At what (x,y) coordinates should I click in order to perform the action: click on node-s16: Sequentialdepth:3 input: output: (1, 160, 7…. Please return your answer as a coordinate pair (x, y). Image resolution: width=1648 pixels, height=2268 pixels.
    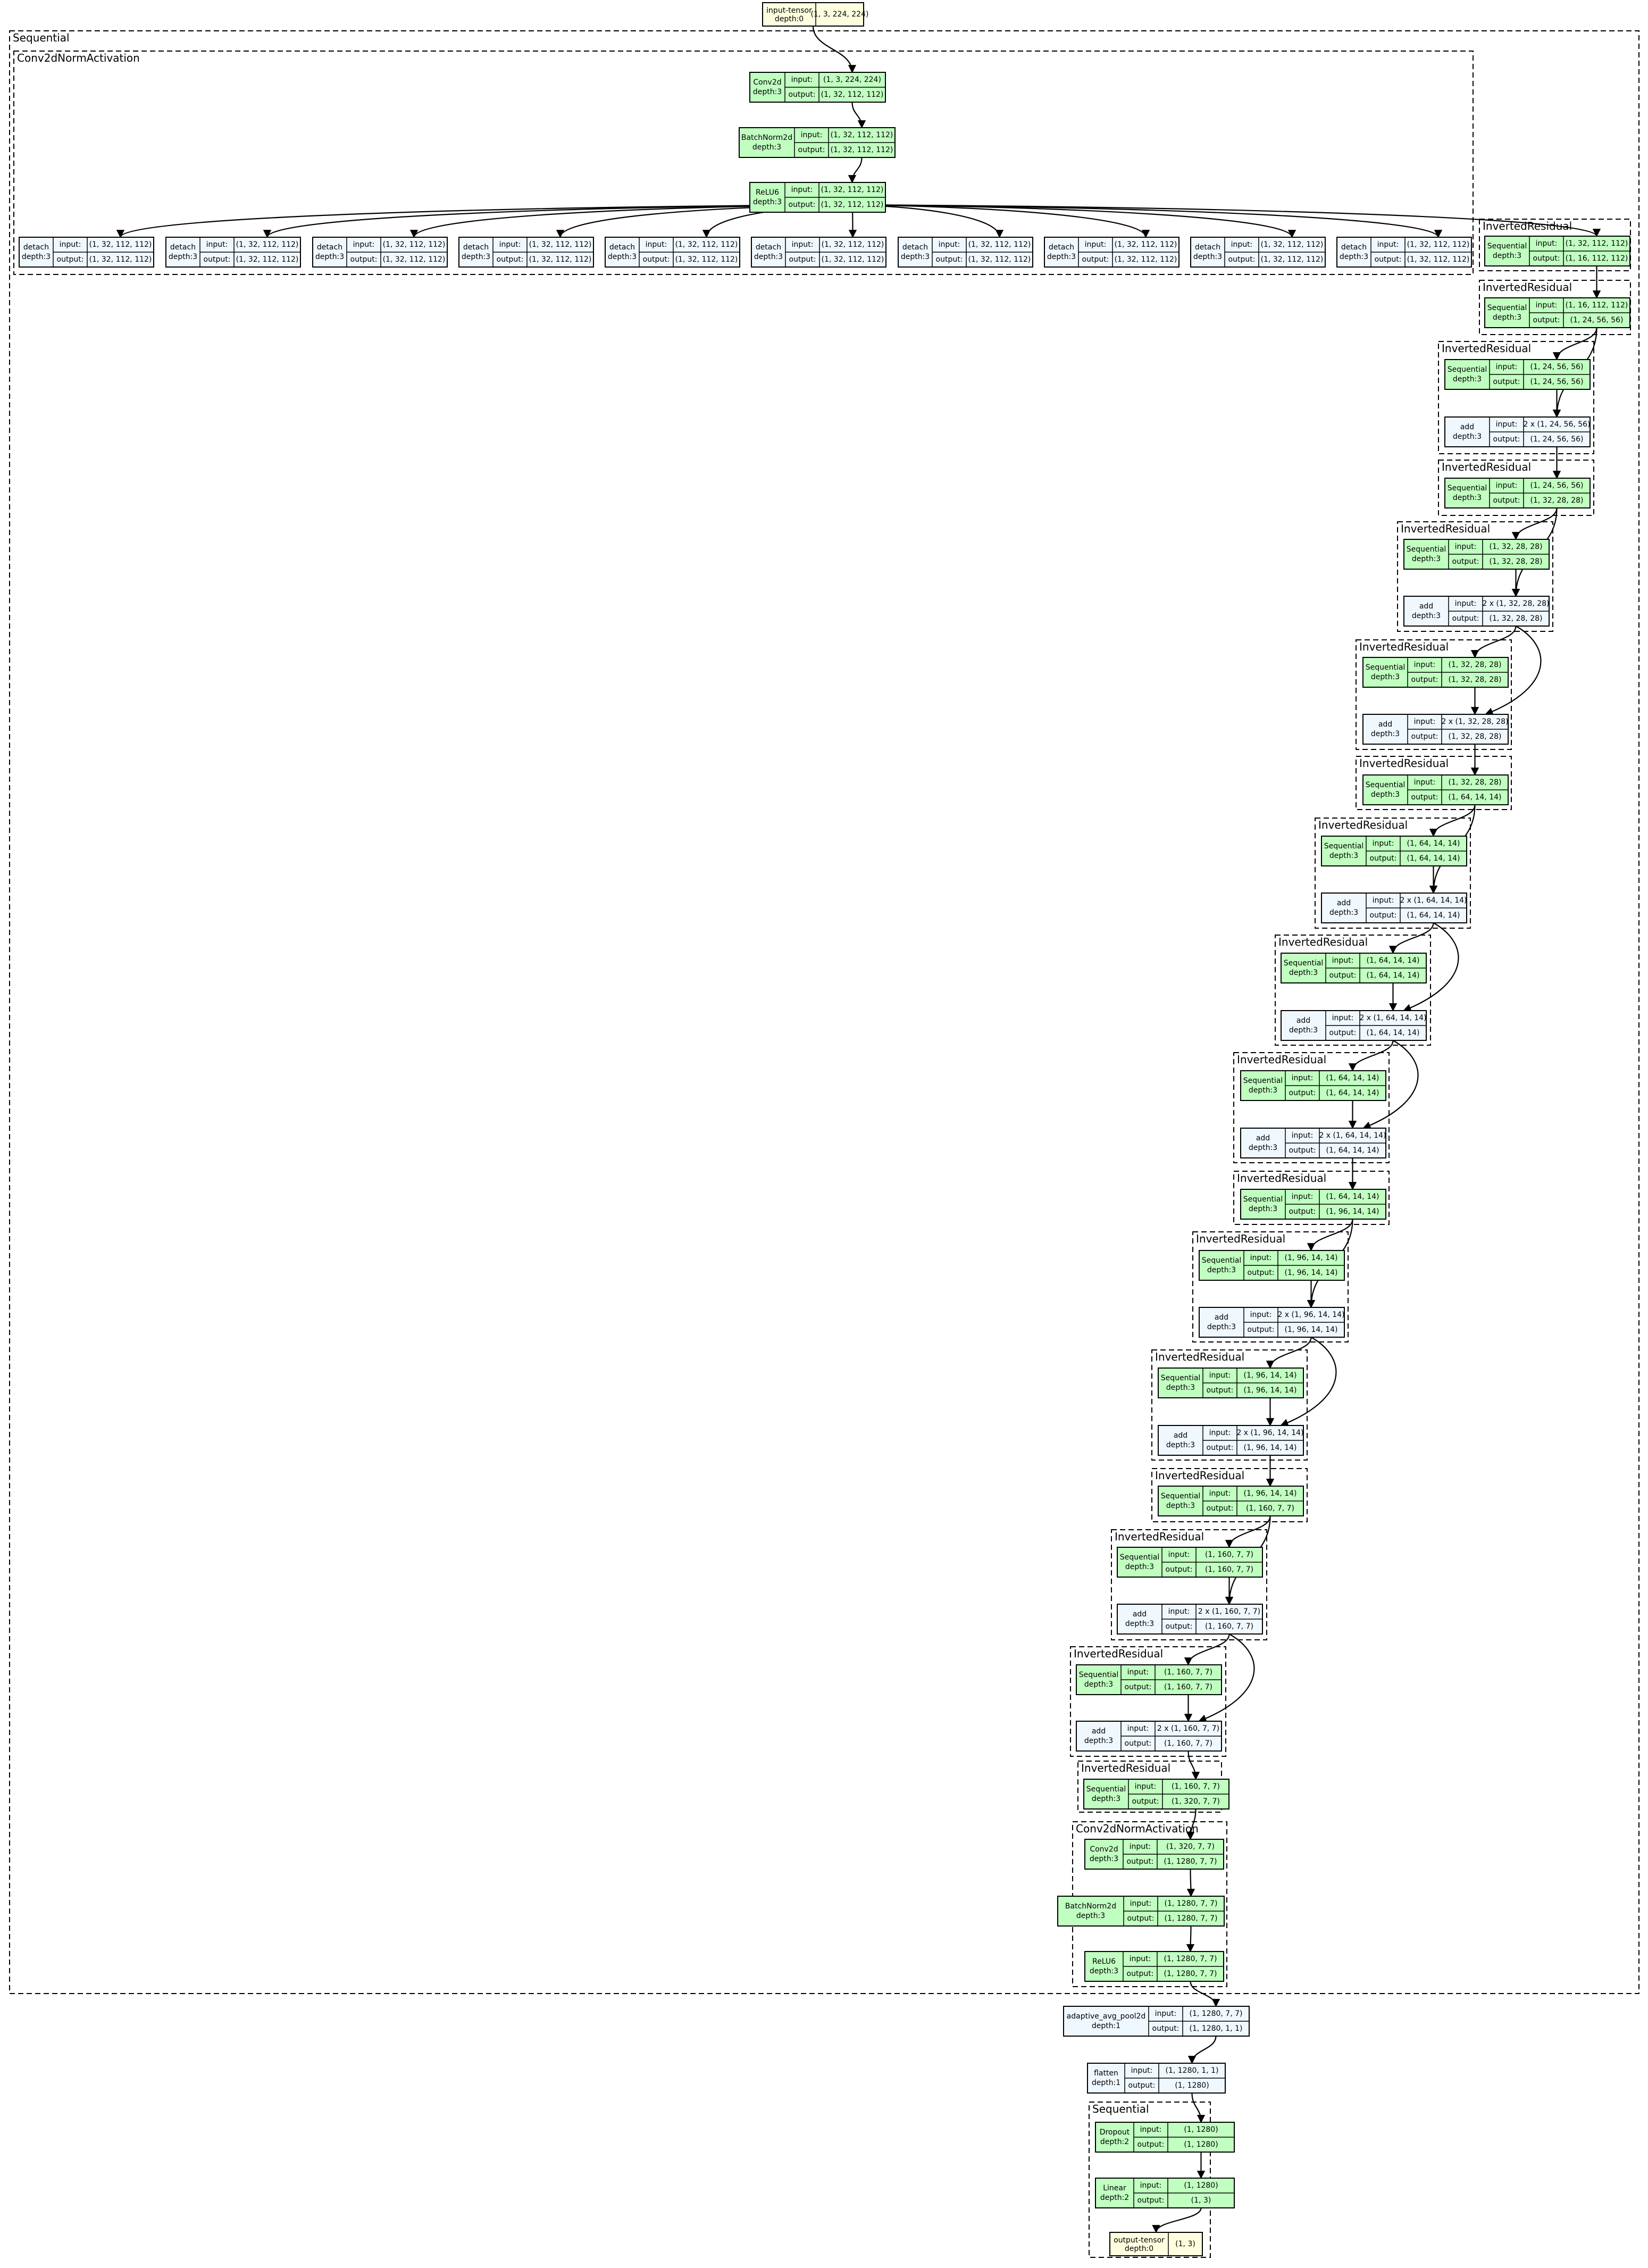
    Looking at the image, I should click on (1149, 1679).